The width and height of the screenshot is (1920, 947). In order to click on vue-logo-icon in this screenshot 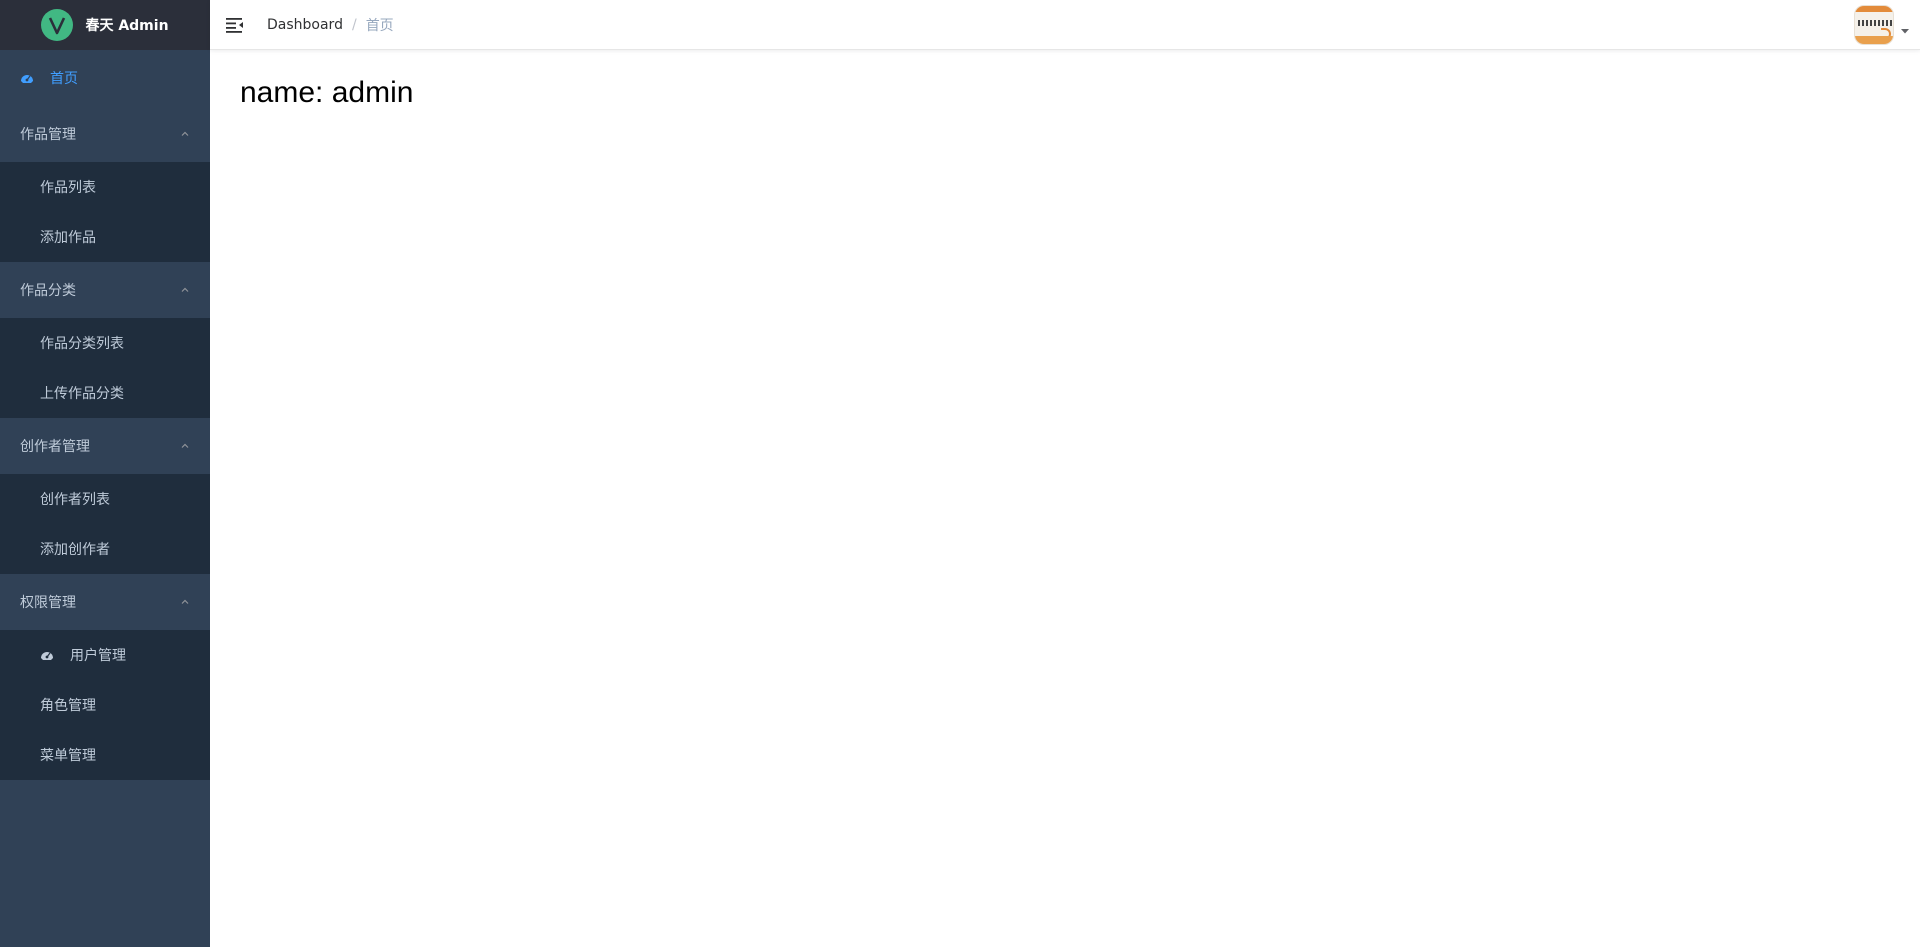, I will do `click(57, 25)`.